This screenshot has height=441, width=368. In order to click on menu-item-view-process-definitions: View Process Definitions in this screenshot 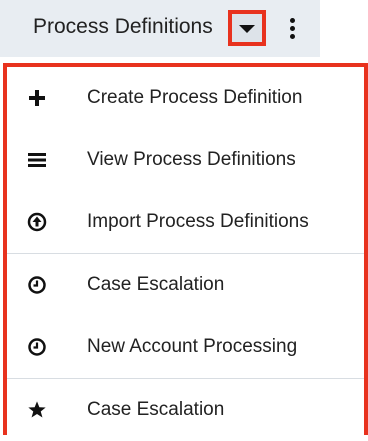, I will do `click(185, 160)`.